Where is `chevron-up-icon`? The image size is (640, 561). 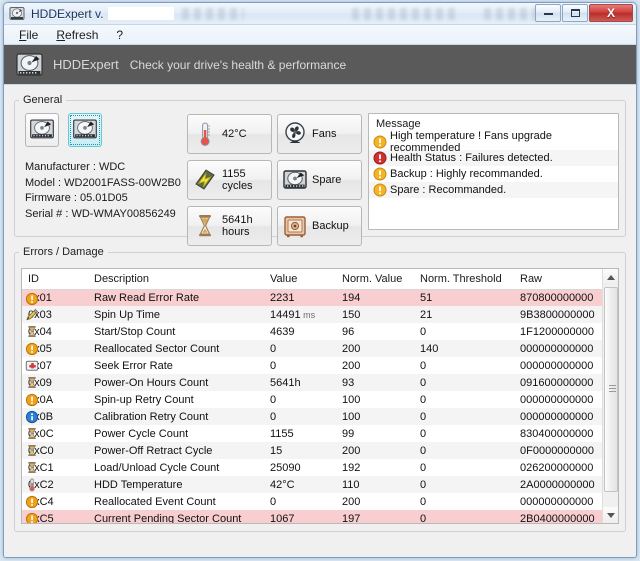
chevron-up-icon is located at coordinates (611, 277).